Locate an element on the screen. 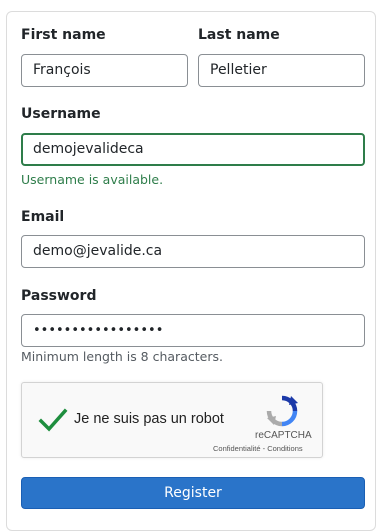  last-name-label: Last name is located at coordinates (239, 35).